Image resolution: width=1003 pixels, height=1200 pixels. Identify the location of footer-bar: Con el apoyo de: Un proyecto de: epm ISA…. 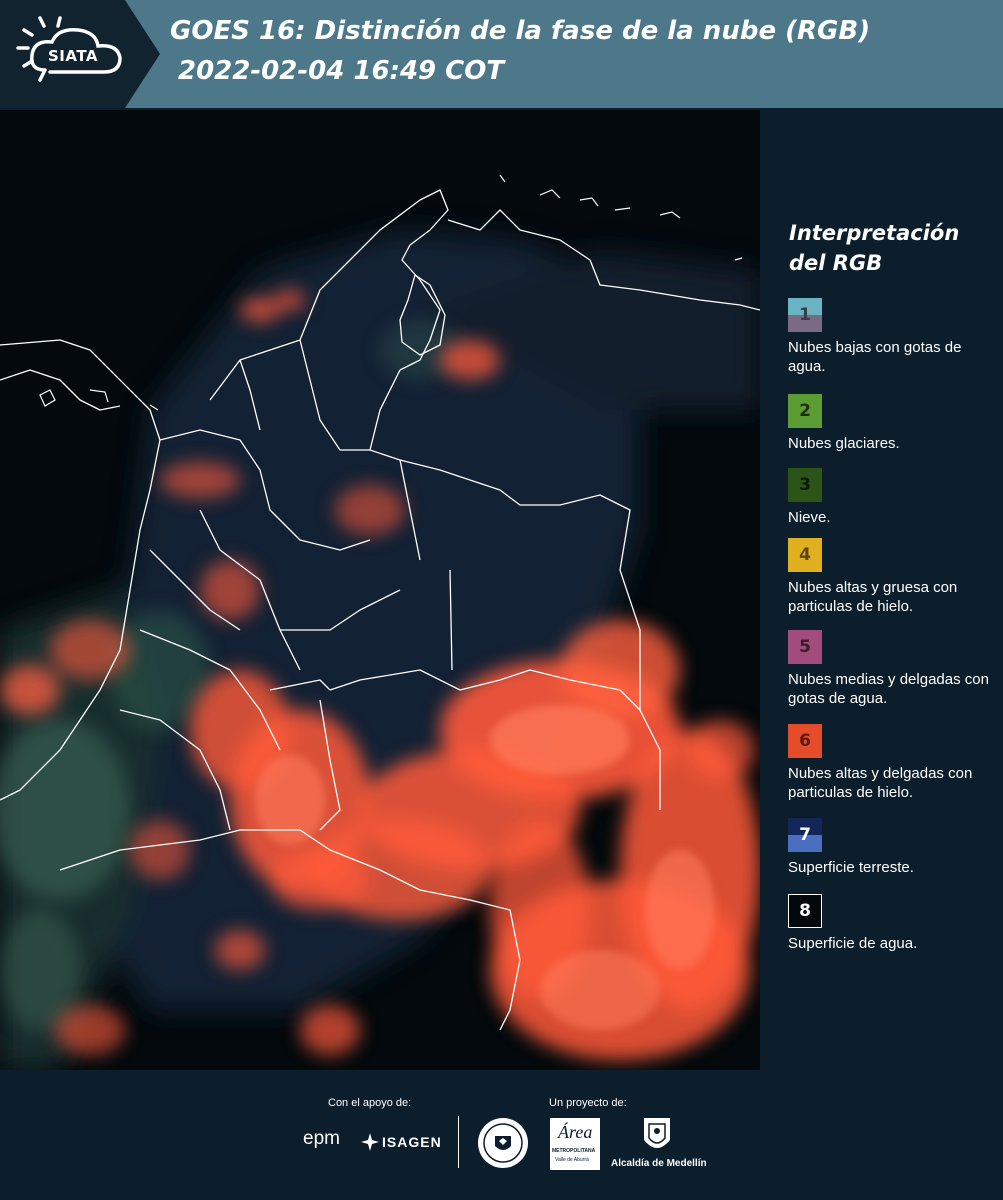
(501, 1135).